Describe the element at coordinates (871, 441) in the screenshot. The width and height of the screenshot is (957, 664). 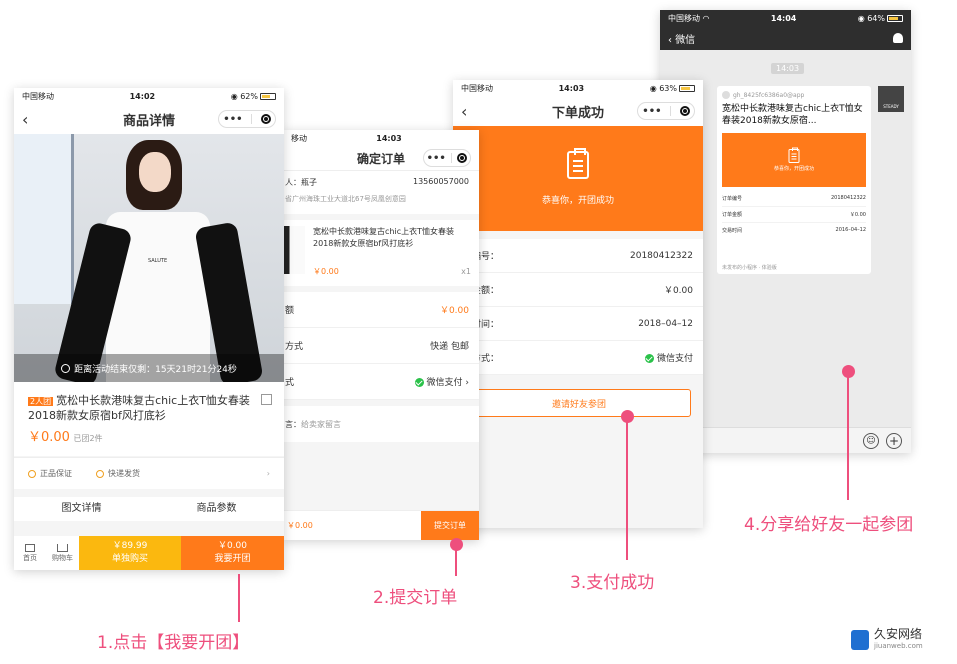
I see `emoji-icon: ☺` at that location.